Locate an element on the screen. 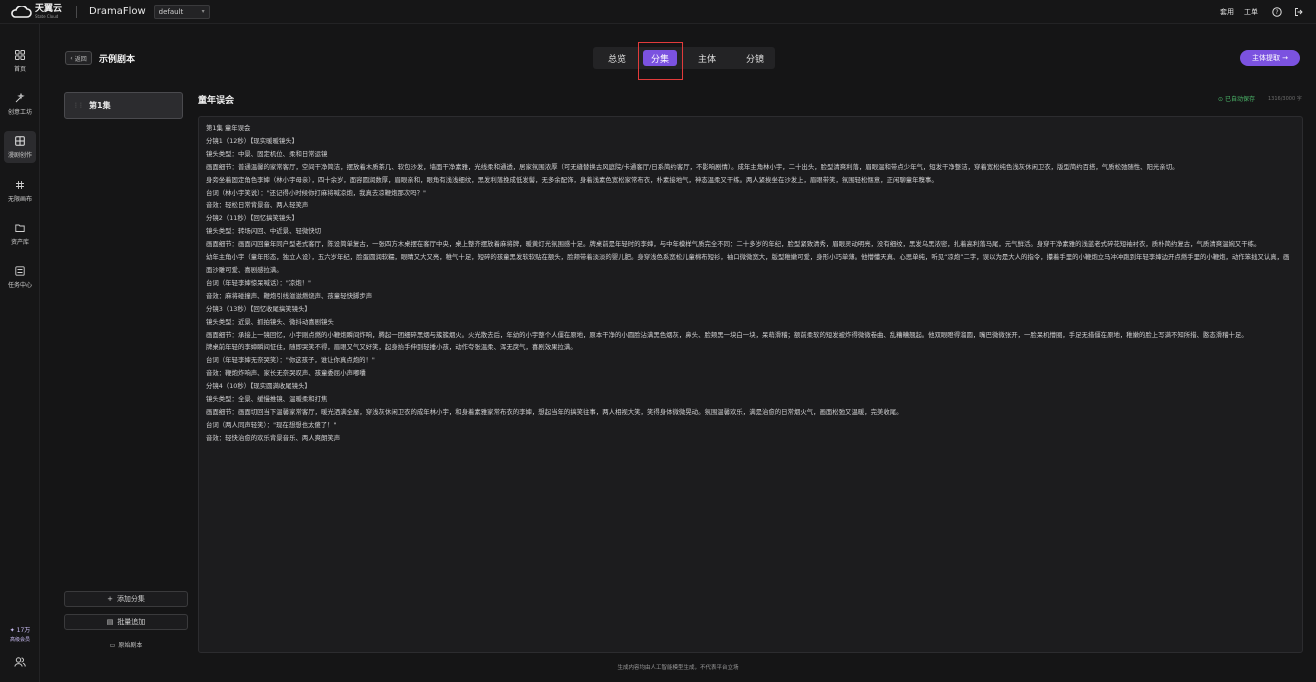  logo-subtext: State Cloud is located at coordinates (47, 16).